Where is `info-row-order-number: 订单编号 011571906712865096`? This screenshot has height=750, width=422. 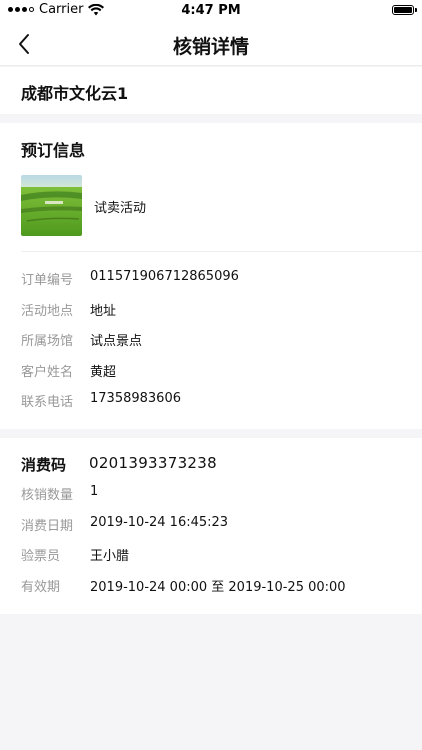
info-row-order-number: 订单编号 011571906712865096 is located at coordinates (216, 279).